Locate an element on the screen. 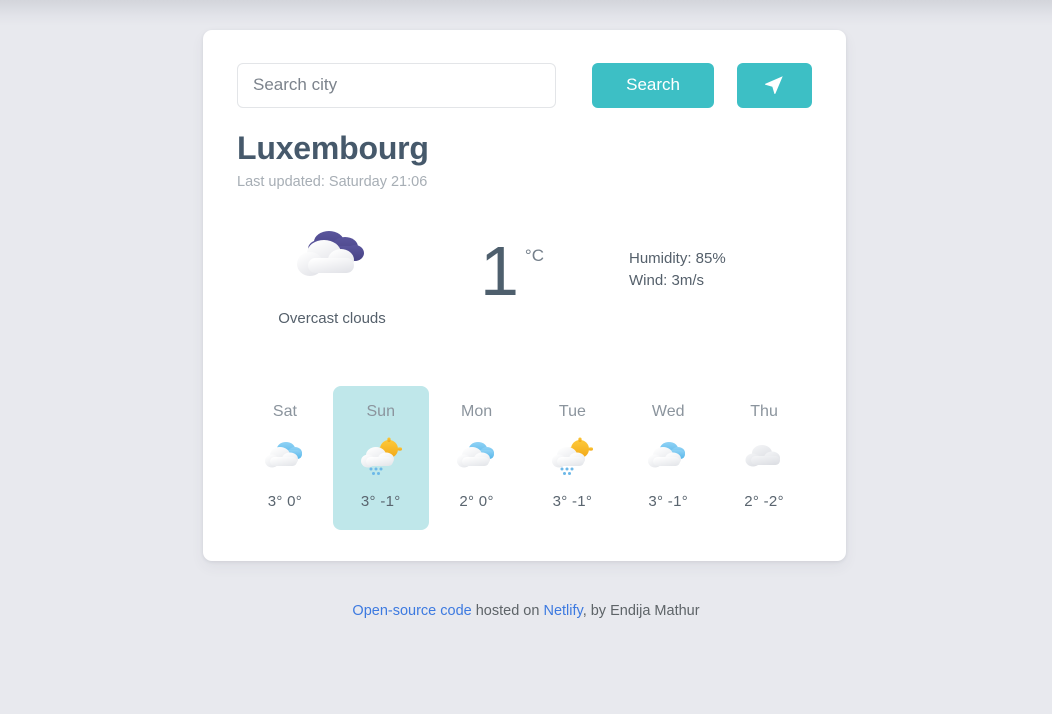 Image resolution: width=1052 pixels, height=714 pixels. temperature-unit: °C is located at coordinates (534, 255).